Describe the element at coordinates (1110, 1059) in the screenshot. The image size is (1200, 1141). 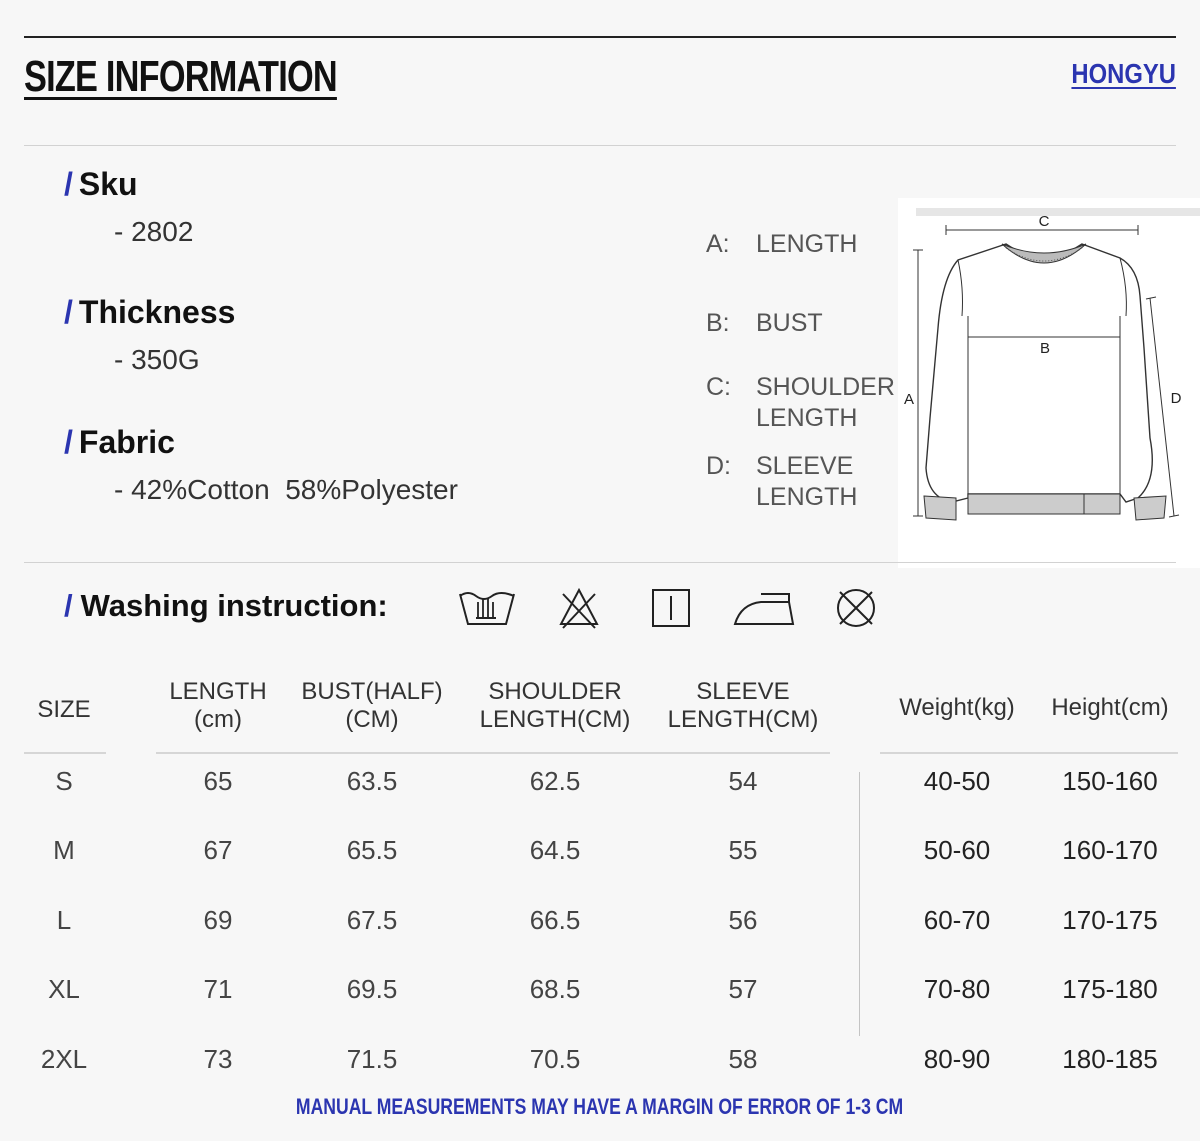
I see `cell-height: 180-185` at that location.